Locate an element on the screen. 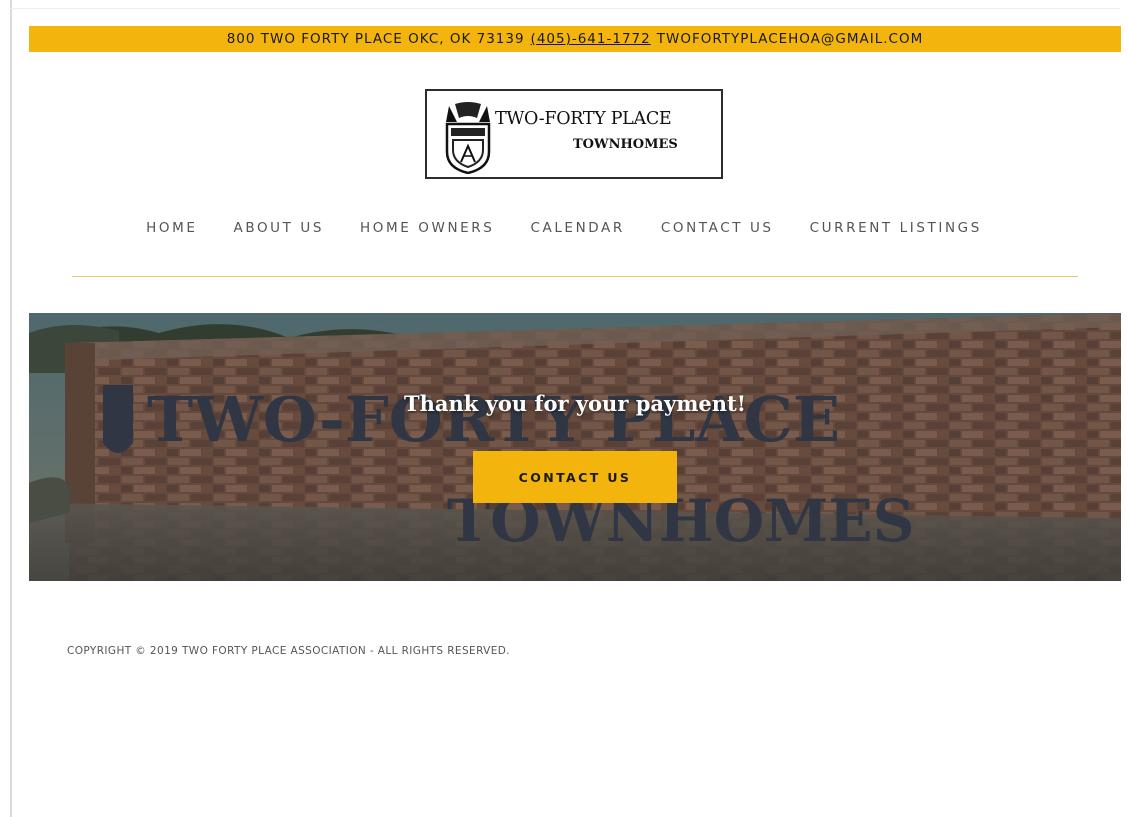 The height and width of the screenshot is (817, 1128). nav-current-listings: CURRENT LISTINGS is located at coordinates (896, 228).